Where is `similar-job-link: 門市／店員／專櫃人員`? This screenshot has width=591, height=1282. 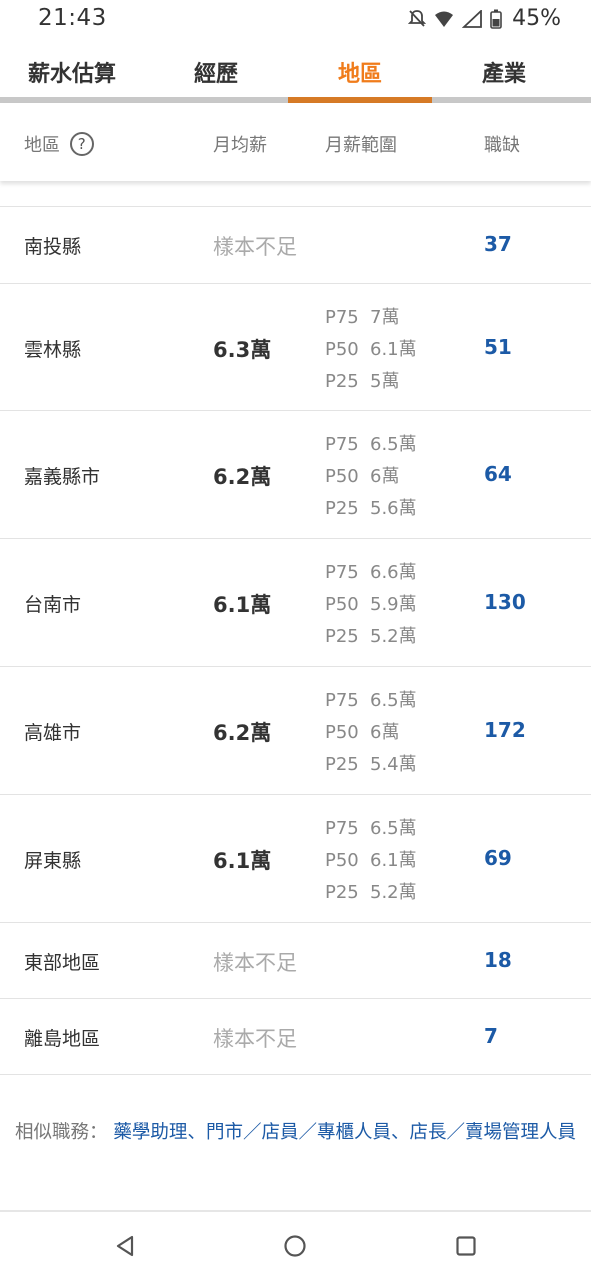
similar-job-link: 門市／店員／專櫃人員 is located at coordinates (298, 1132).